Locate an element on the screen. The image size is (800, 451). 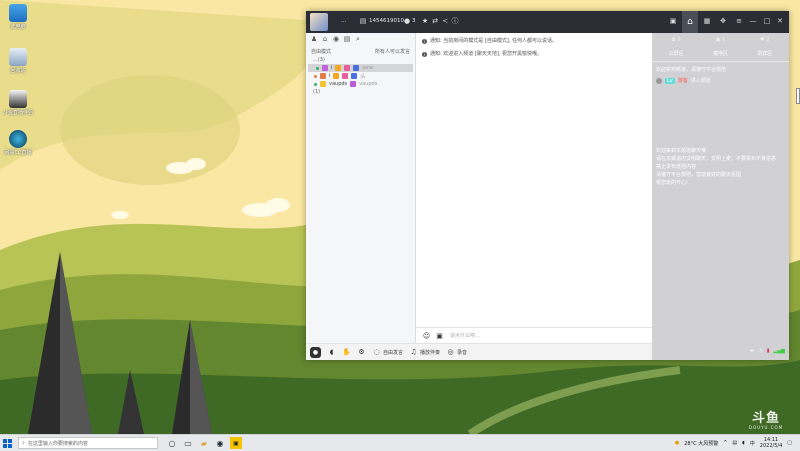
swap-icon: ⇄ is located at coordinates (435, 21).